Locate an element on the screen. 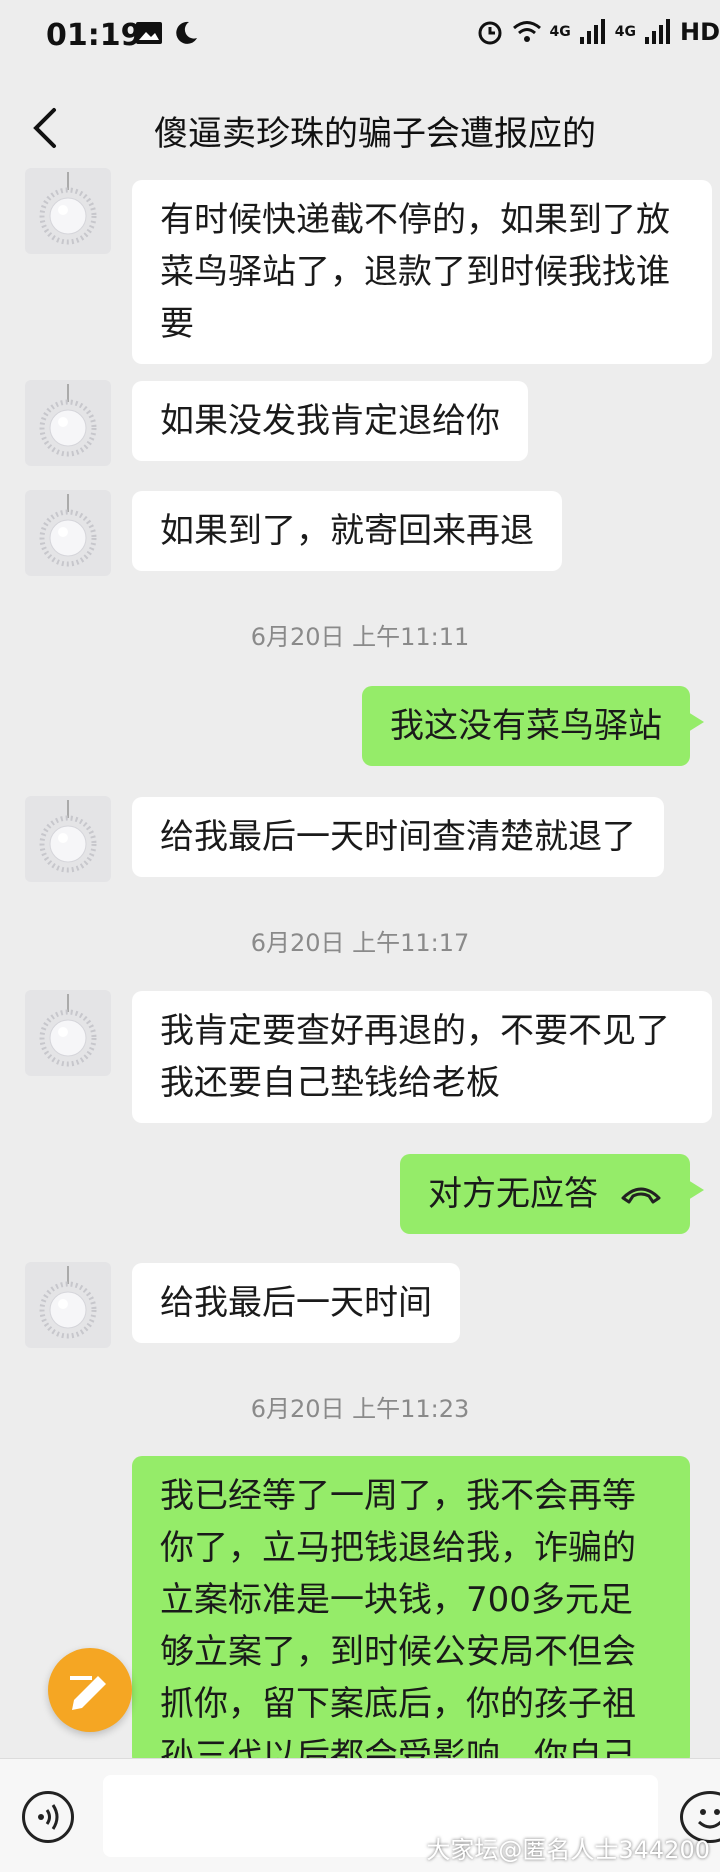  phone-hangup-icon is located at coordinates (641, 1195).